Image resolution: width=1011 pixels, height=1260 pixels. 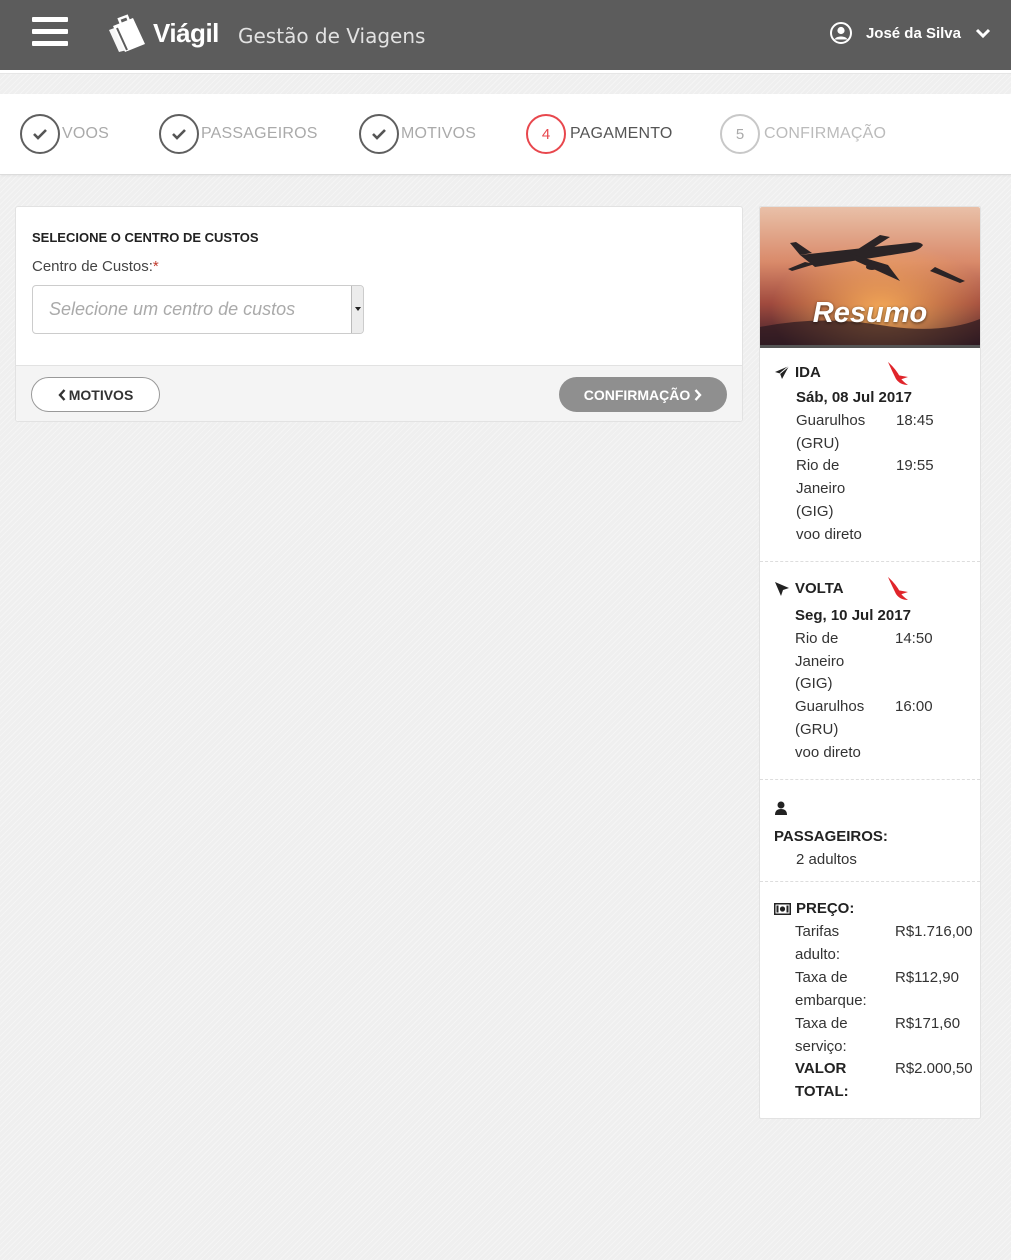 I want to click on step-confirmacao: 5 CONFIRMAÇÃO, so click(x=803, y=134).